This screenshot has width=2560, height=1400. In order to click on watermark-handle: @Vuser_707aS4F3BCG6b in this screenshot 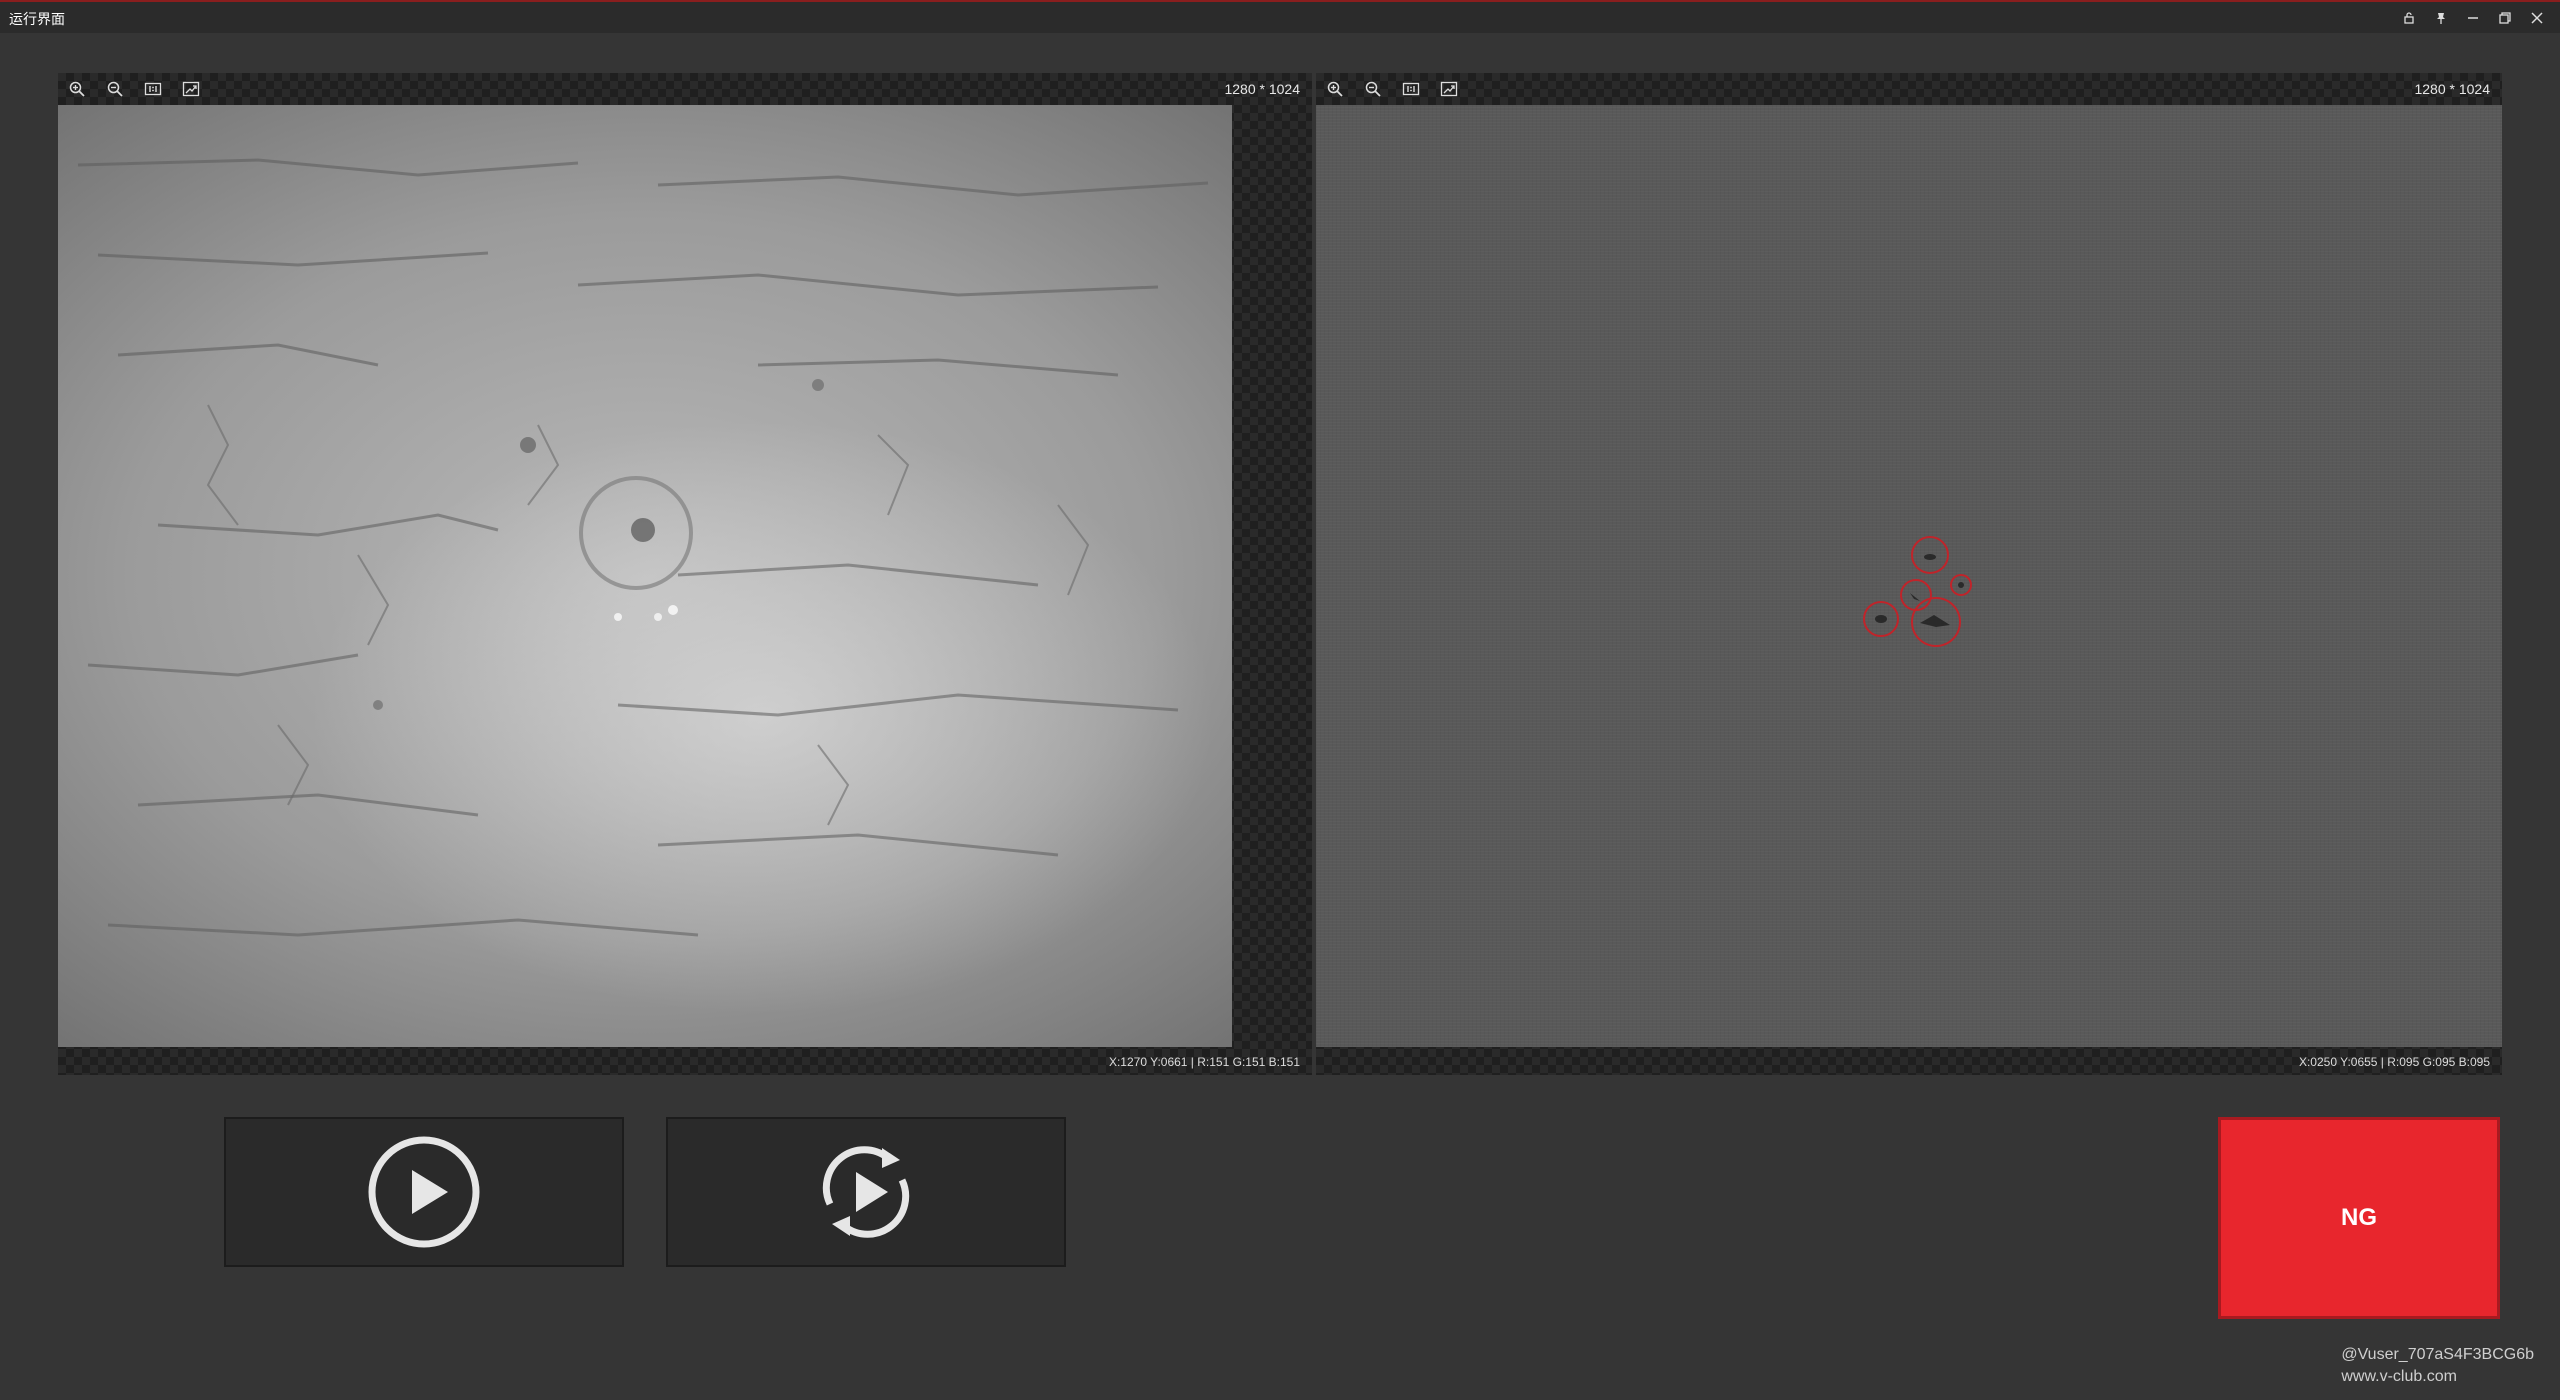, I will do `click(2437, 1354)`.